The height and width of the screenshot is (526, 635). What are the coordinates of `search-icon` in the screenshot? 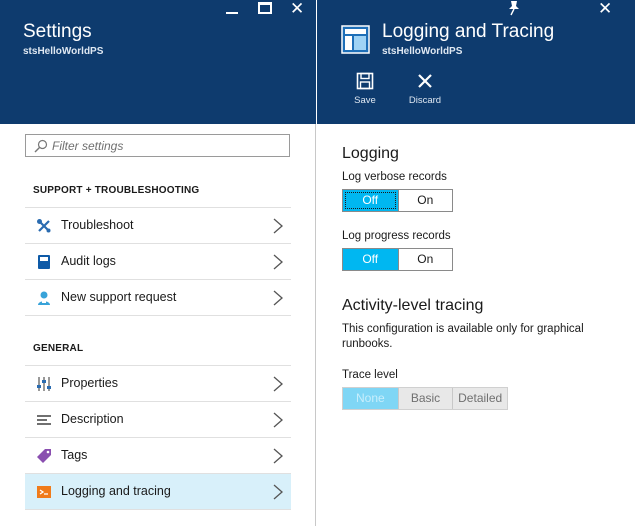 It's located at (41, 146).